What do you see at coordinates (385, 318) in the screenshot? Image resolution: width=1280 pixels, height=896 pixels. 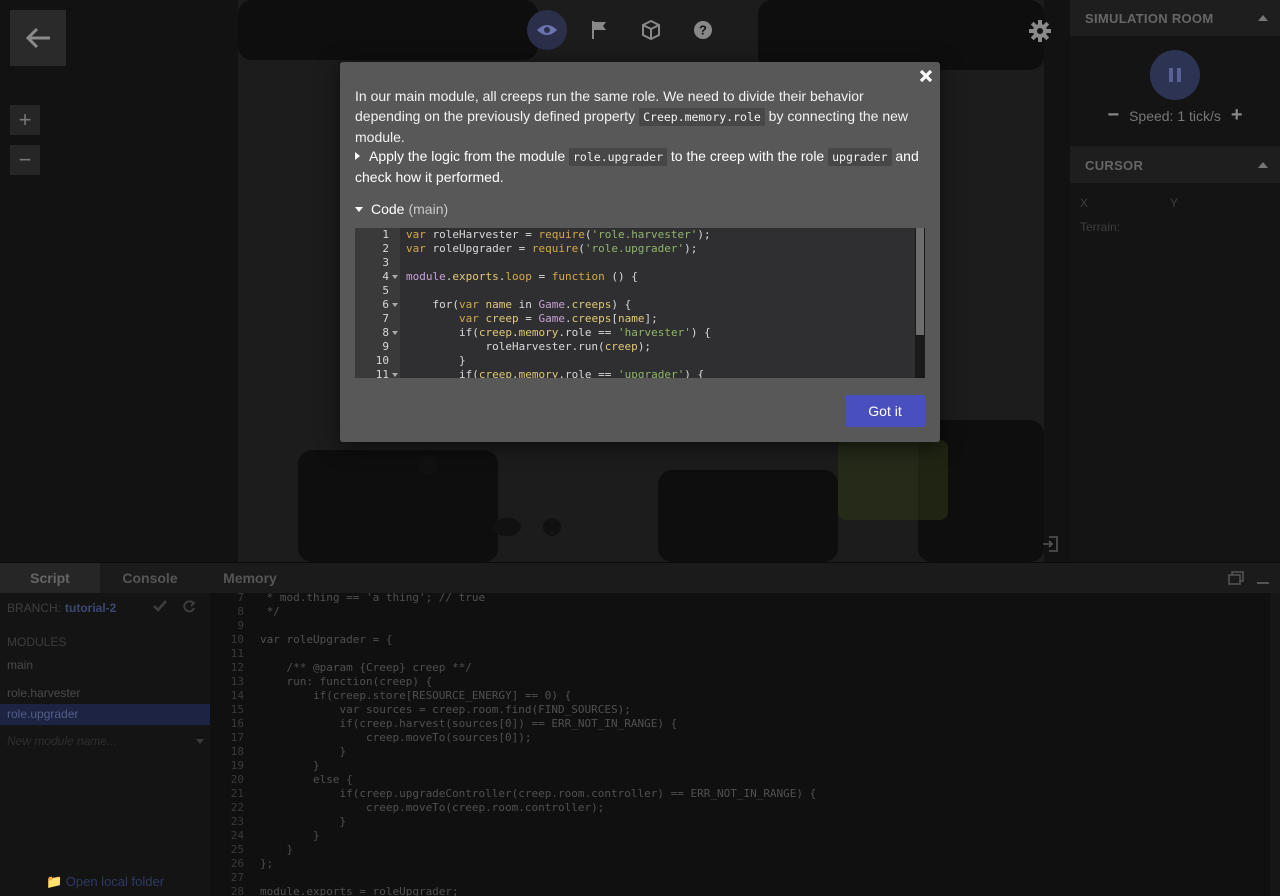 I see `line-number: 7` at bounding box center [385, 318].